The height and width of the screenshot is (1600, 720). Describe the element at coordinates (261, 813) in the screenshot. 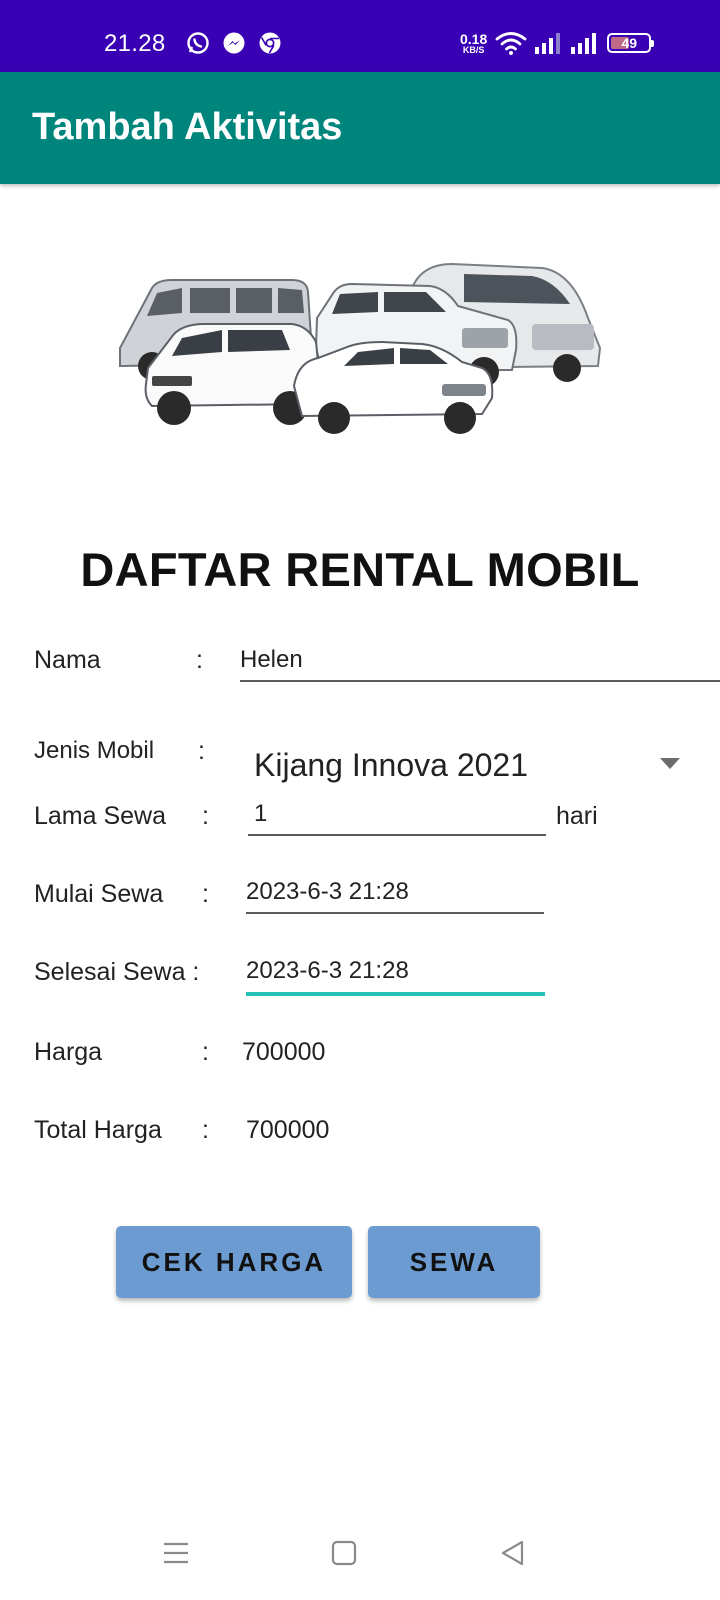

I see `lama-sewa-value: 1` at that location.